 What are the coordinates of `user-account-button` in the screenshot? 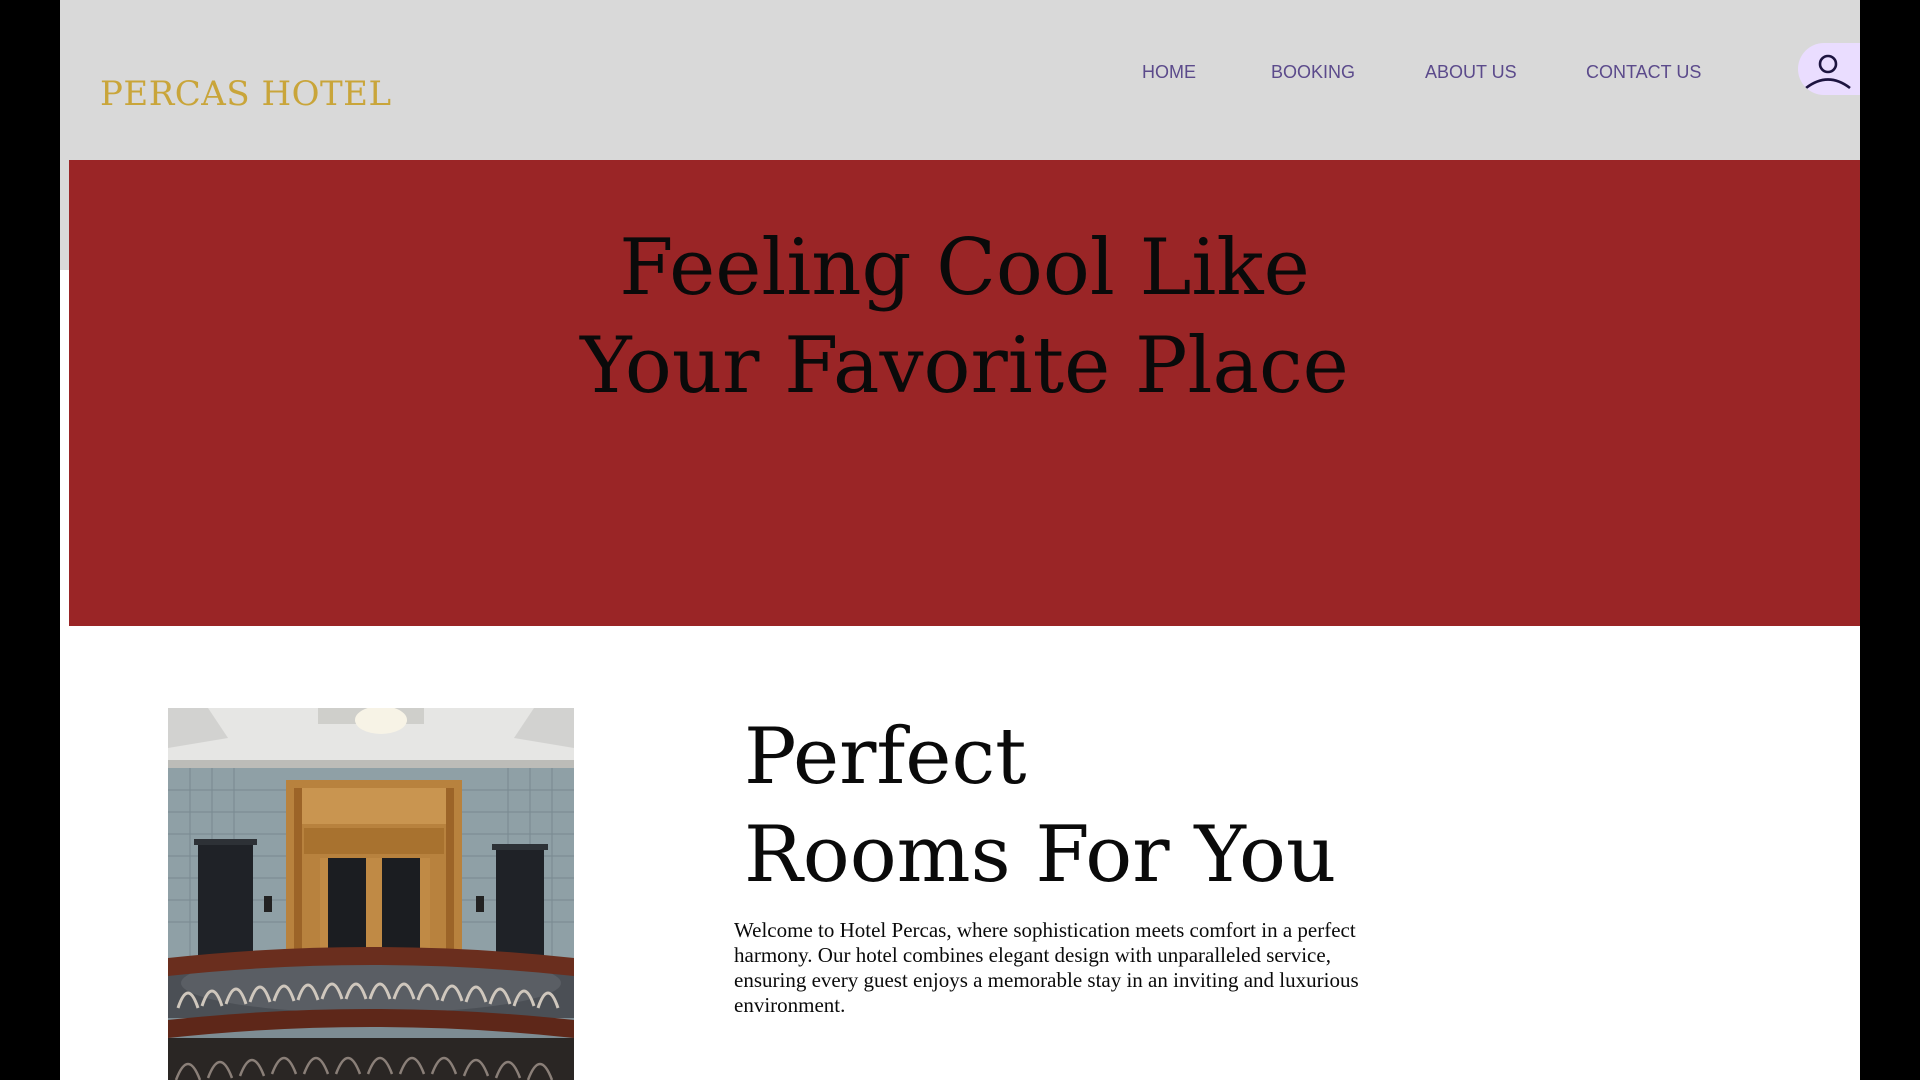 It's located at (1829, 69).